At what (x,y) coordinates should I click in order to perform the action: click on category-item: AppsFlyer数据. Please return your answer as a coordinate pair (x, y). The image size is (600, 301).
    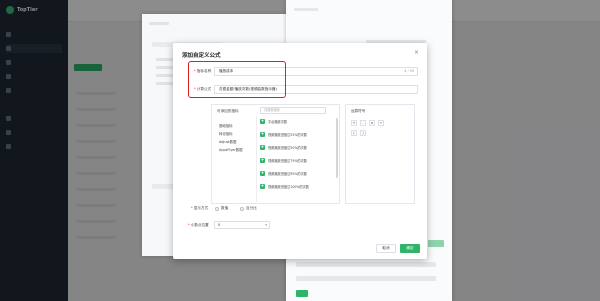
    Looking at the image, I should click on (231, 149).